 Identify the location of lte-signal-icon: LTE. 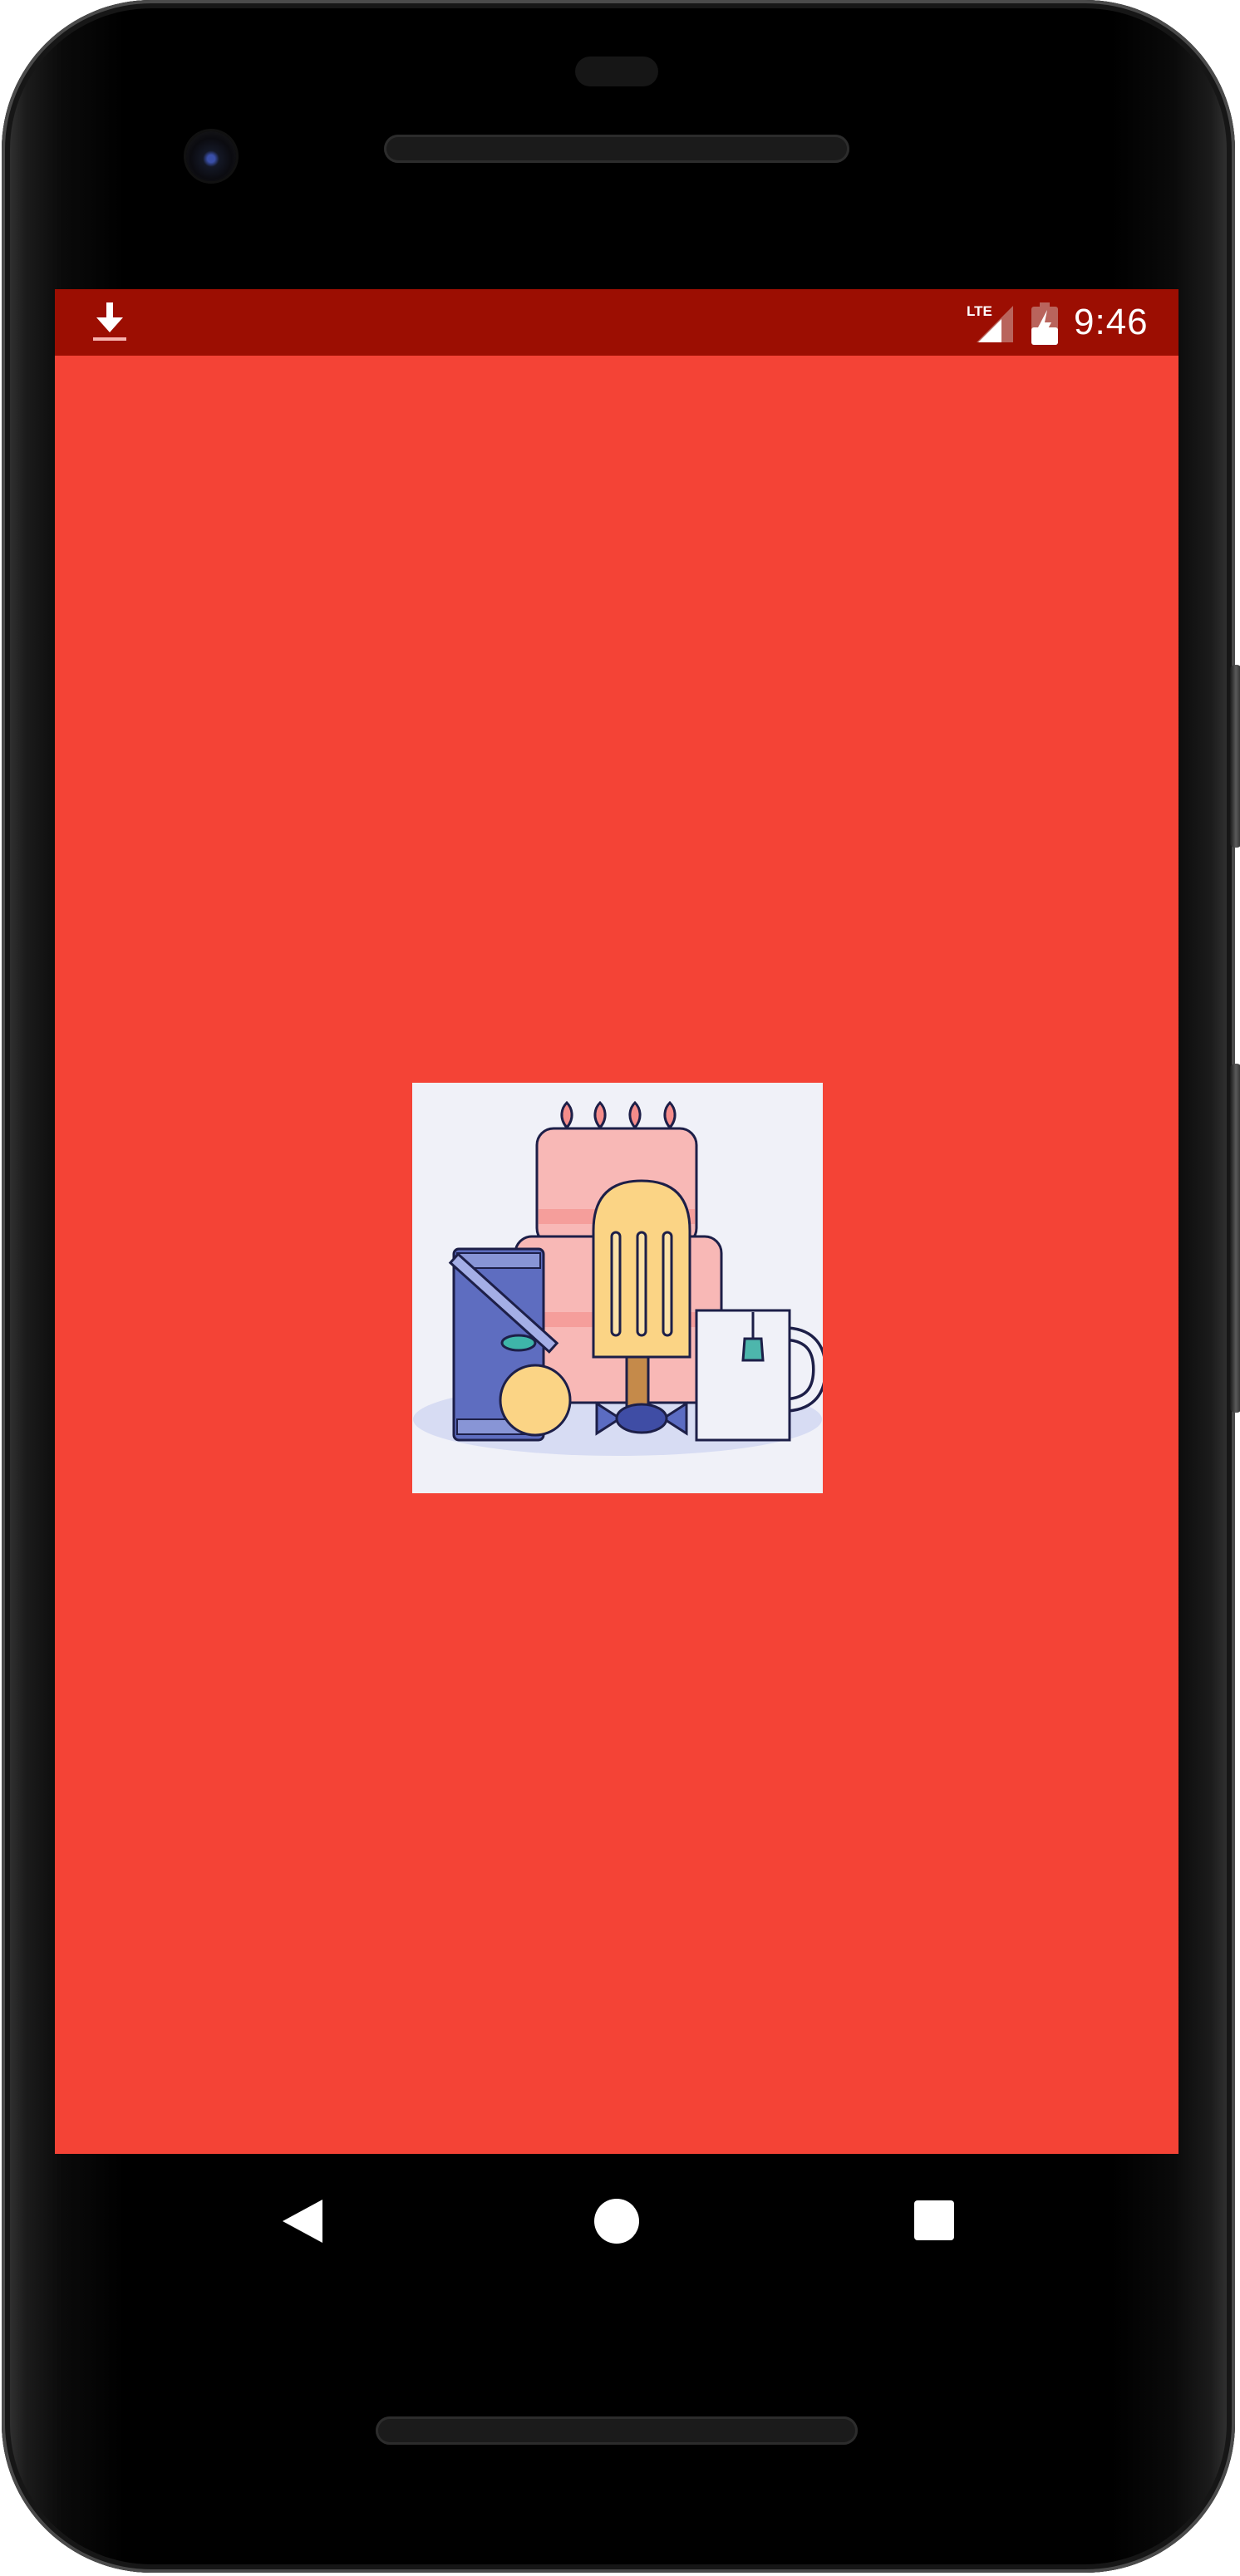
(990, 322).